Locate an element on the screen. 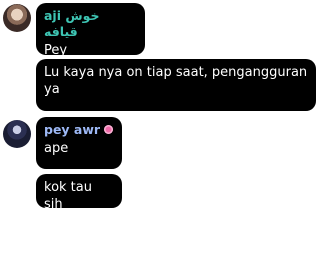 The height and width of the screenshot is (260, 320). sender-name: pey awr is located at coordinates (72, 129).